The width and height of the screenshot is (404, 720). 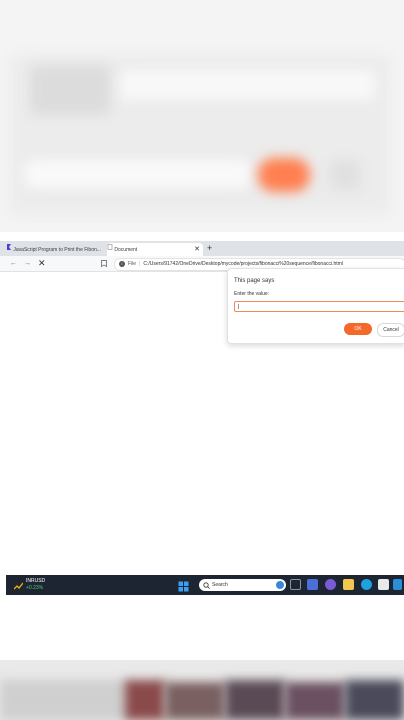 I want to click on file-explorer-icon, so click(x=348, y=584).